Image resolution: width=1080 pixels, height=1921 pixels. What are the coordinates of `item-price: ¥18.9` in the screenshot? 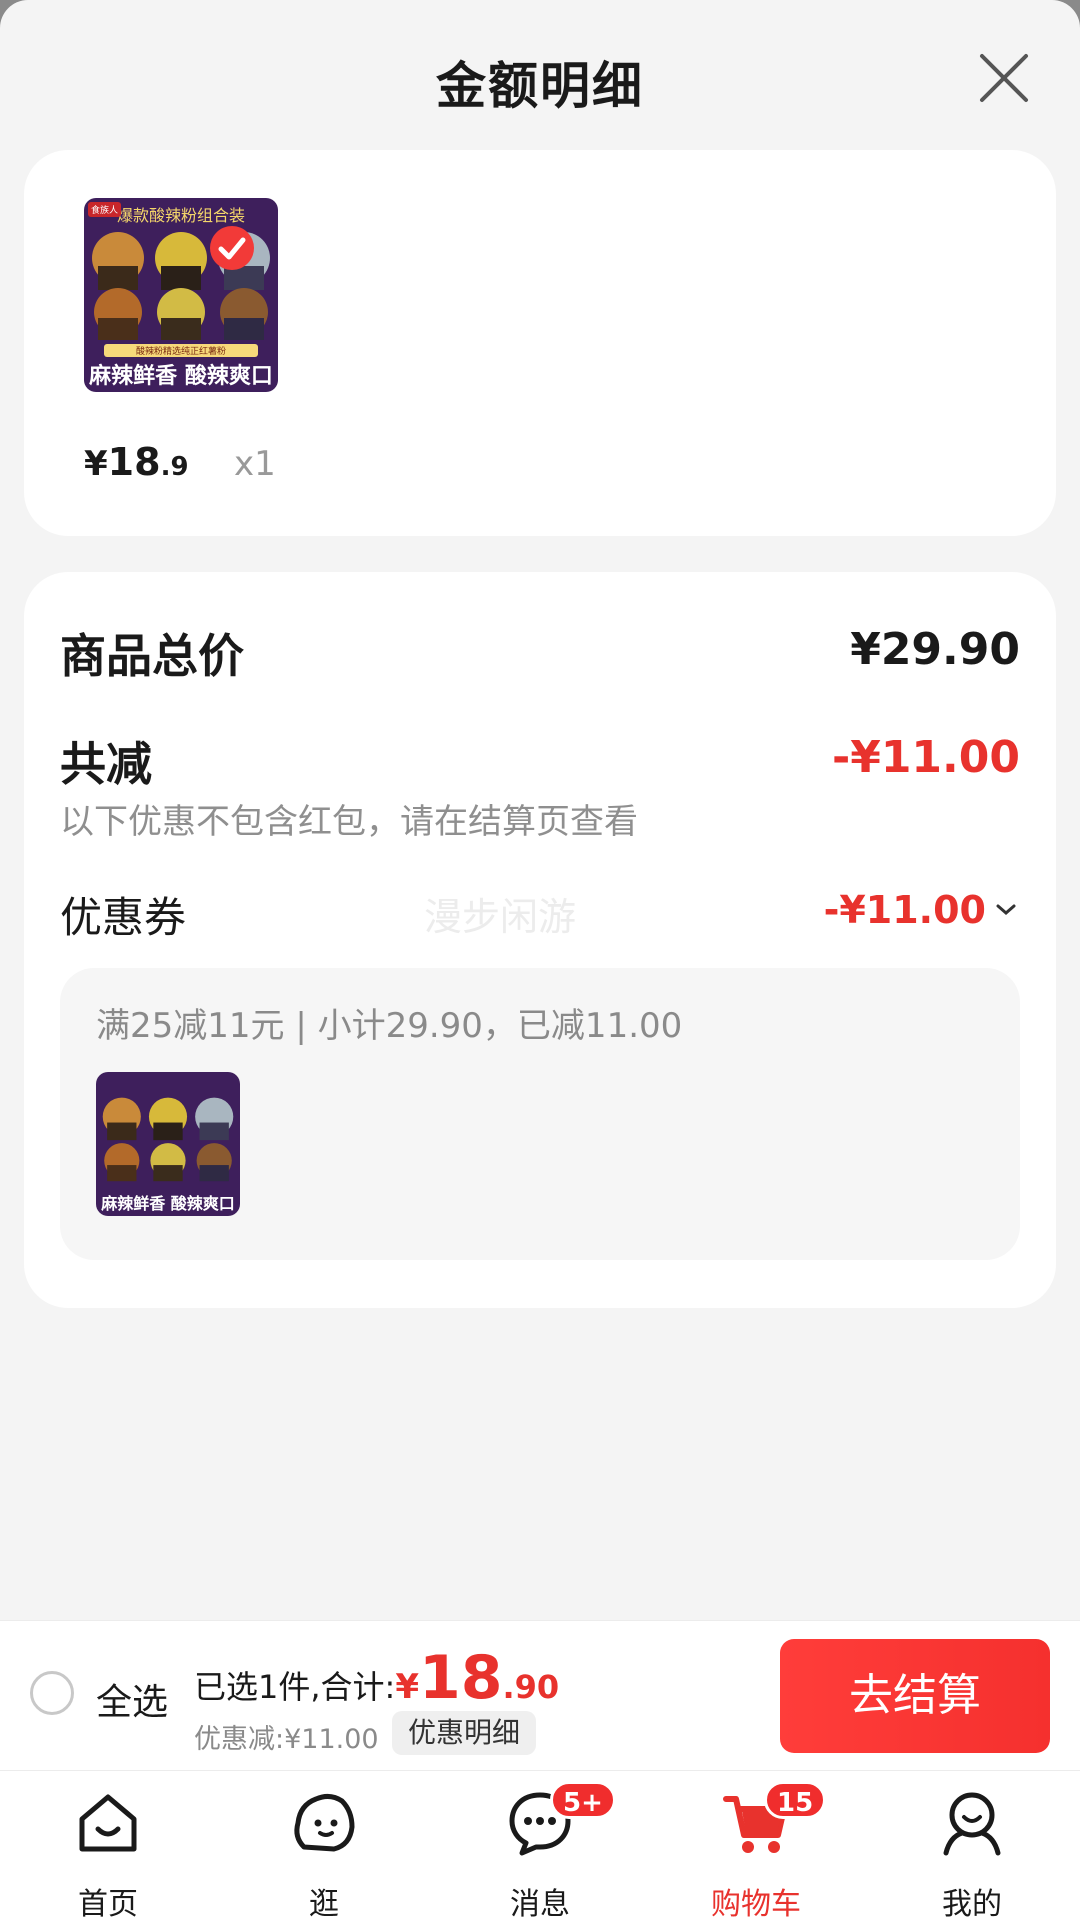 It's located at (136, 462).